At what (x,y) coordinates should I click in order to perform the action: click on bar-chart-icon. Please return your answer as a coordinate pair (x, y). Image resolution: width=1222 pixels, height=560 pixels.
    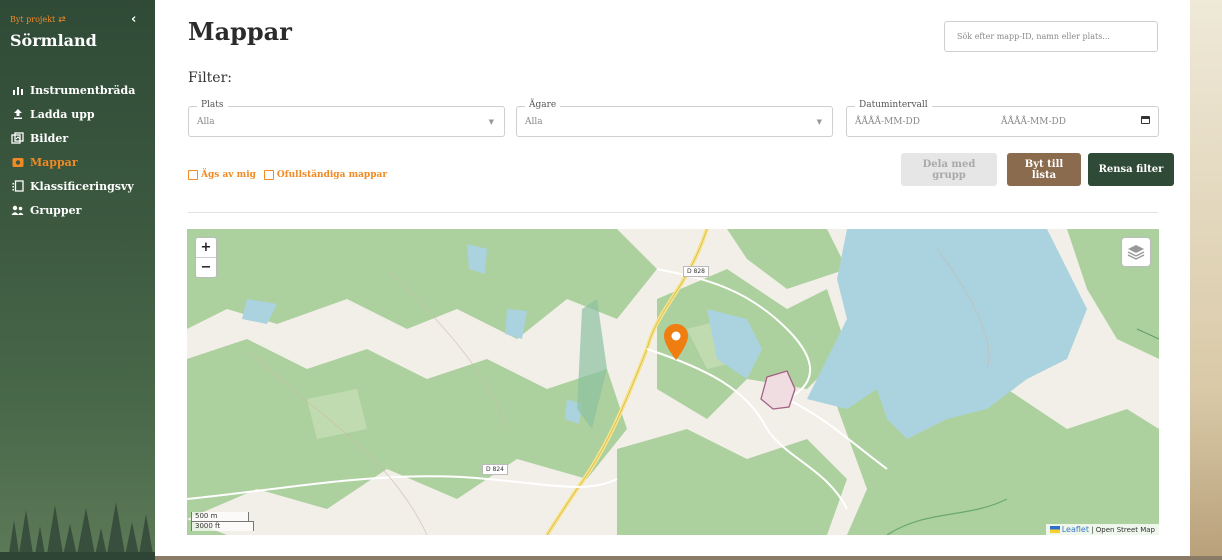
    Looking at the image, I should click on (17, 90).